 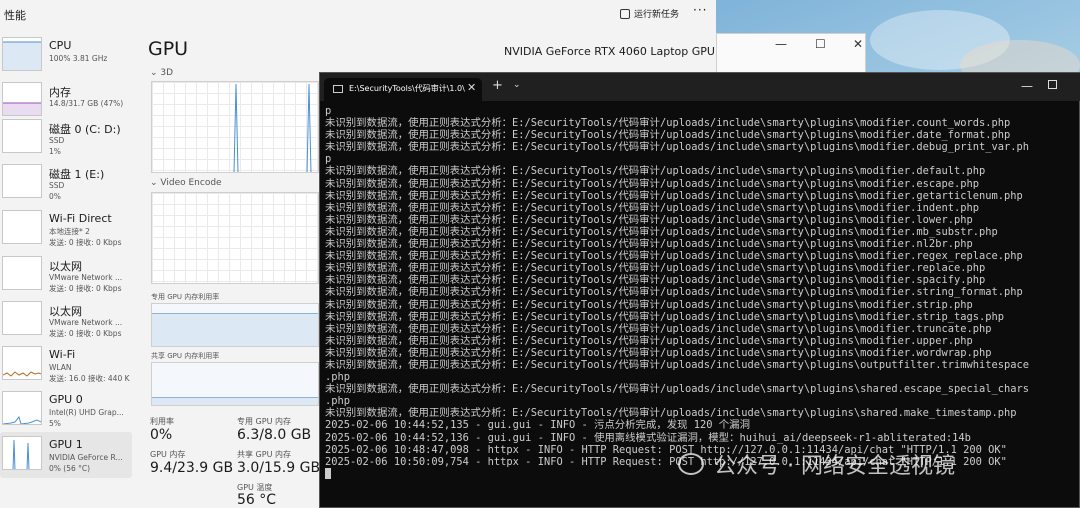 What do you see at coordinates (338, 401) in the screenshot?
I see `terminal-line: .php` at bounding box center [338, 401].